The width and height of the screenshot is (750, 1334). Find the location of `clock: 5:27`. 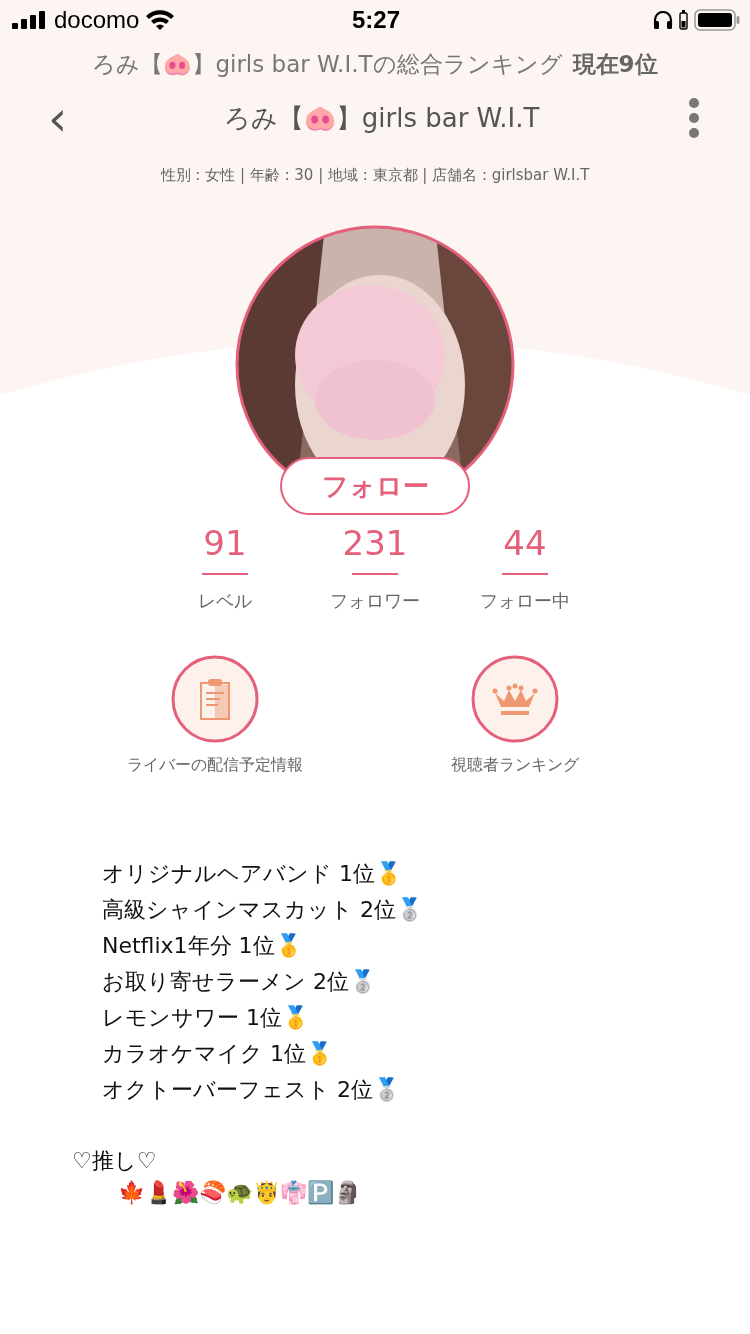

clock: 5:27 is located at coordinates (375, 20).